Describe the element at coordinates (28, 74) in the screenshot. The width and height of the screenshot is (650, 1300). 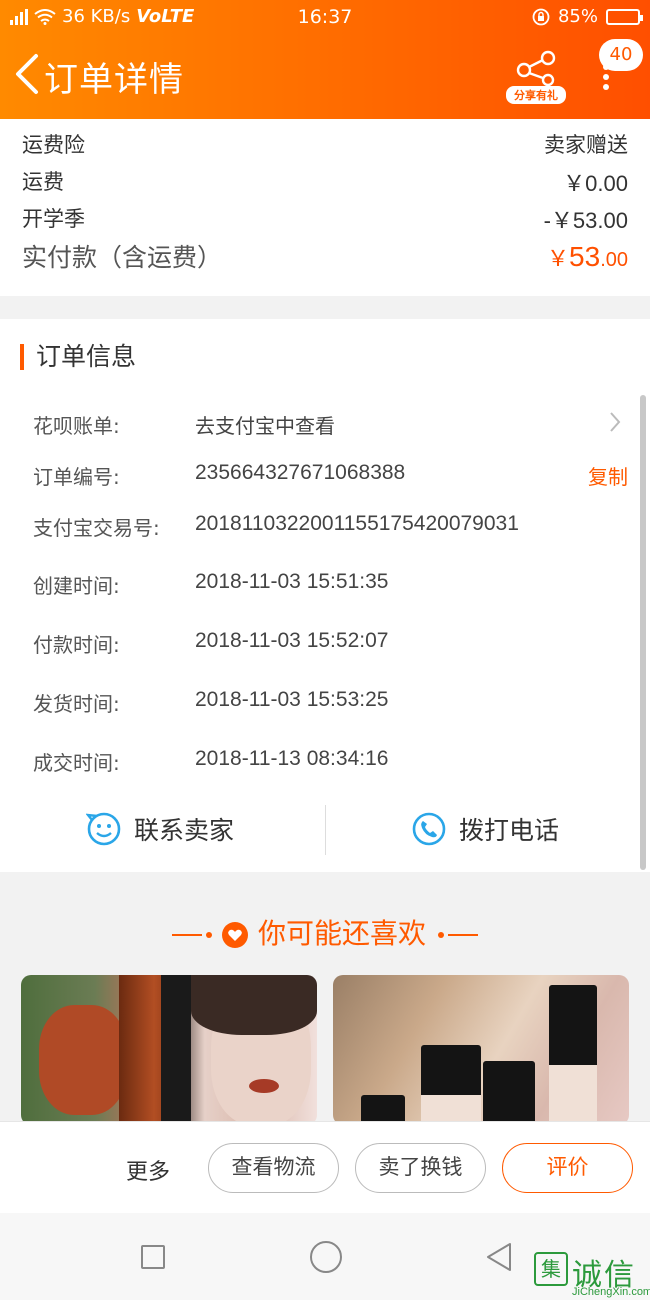
I see `back-icon` at that location.